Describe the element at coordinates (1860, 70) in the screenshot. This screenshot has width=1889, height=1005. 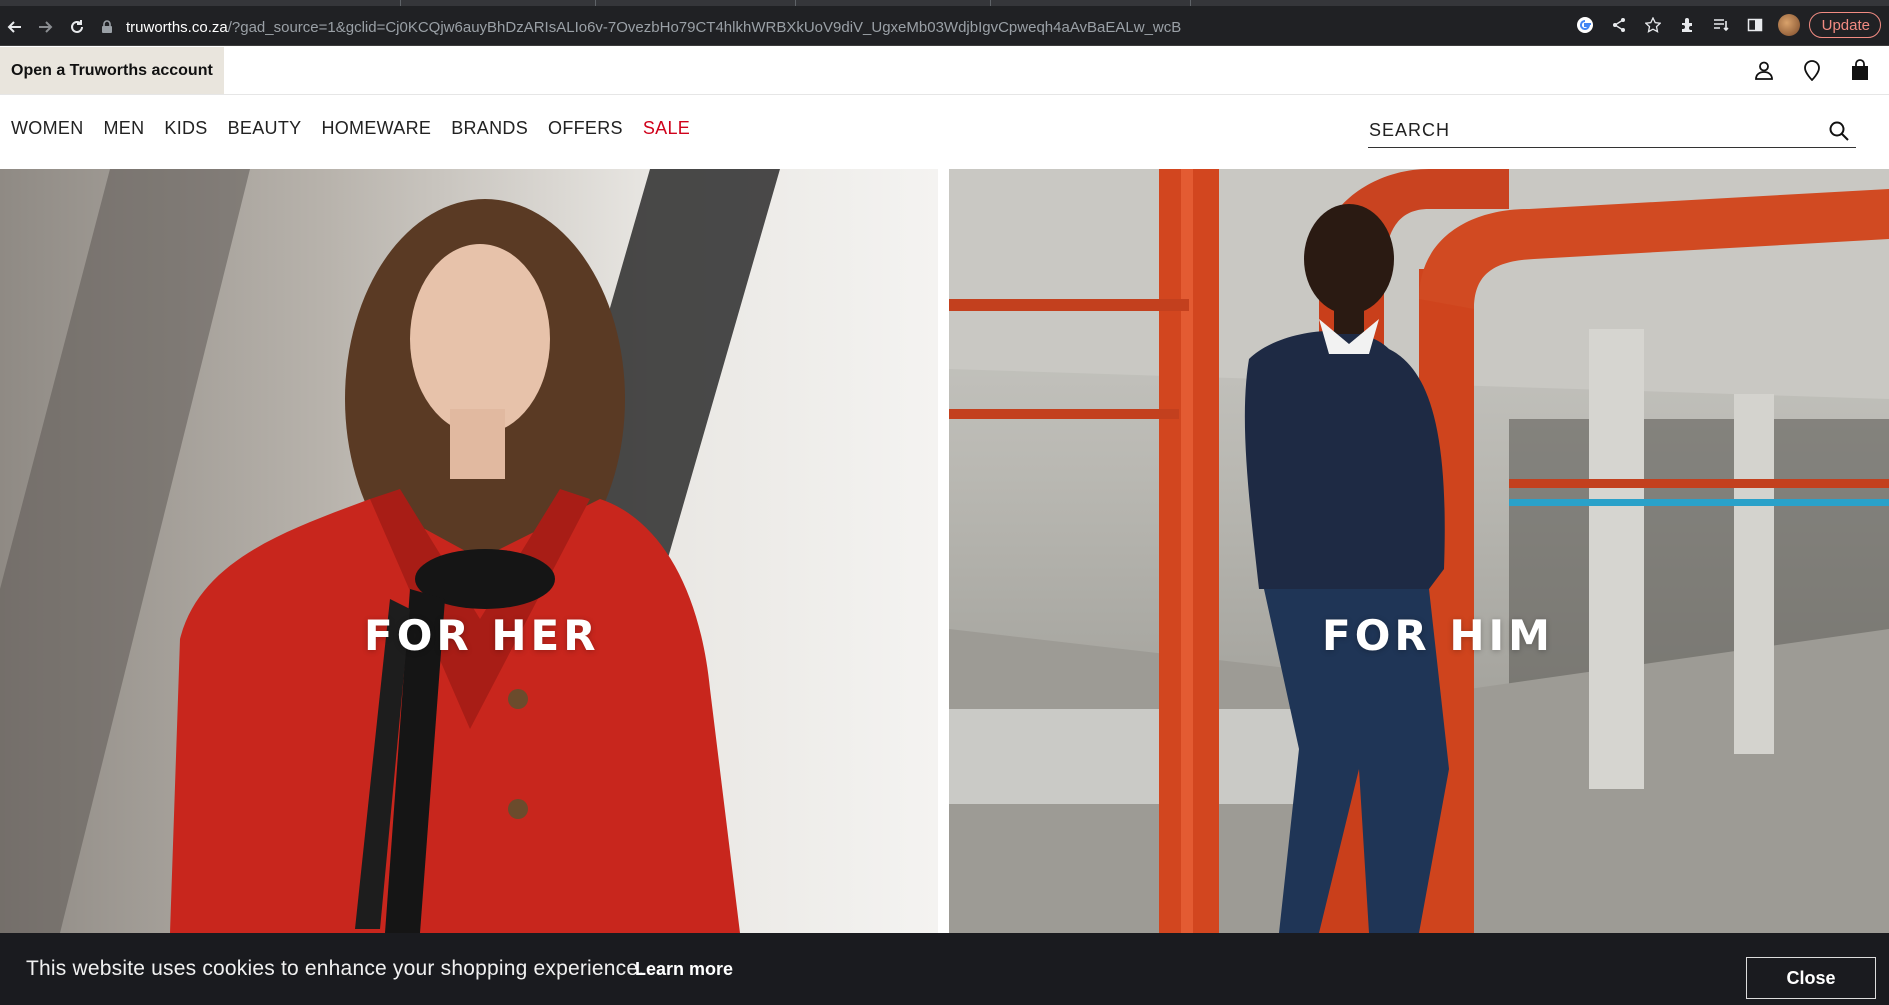
I see `shopping-bag-icon` at that location.